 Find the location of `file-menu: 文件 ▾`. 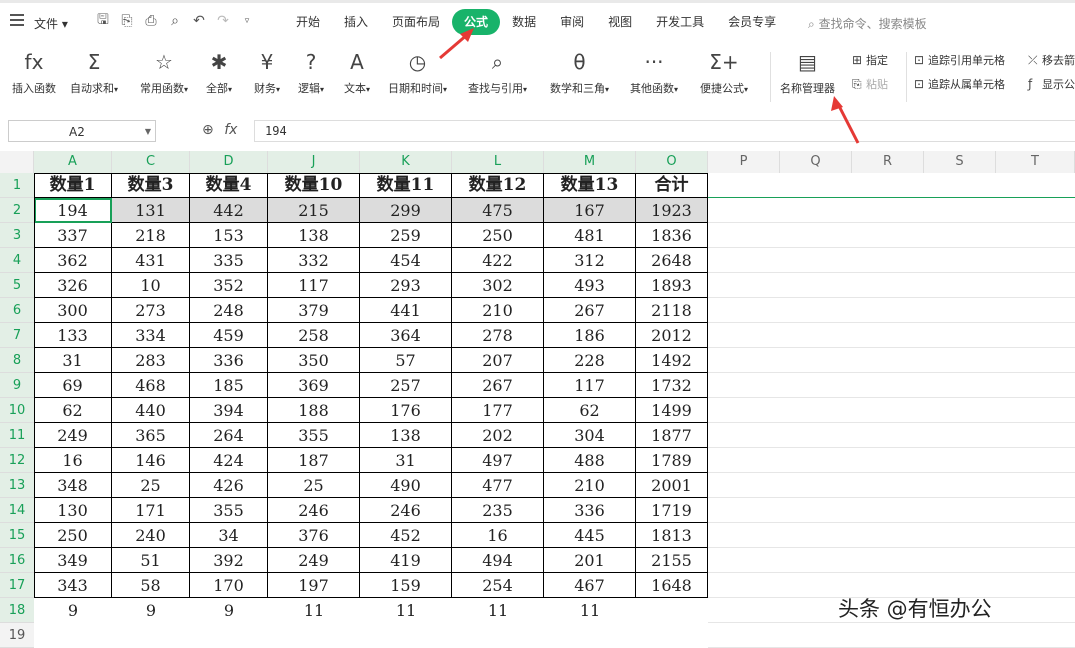

file-menu: 文件 ▾ is located at coordinates (51, 23).